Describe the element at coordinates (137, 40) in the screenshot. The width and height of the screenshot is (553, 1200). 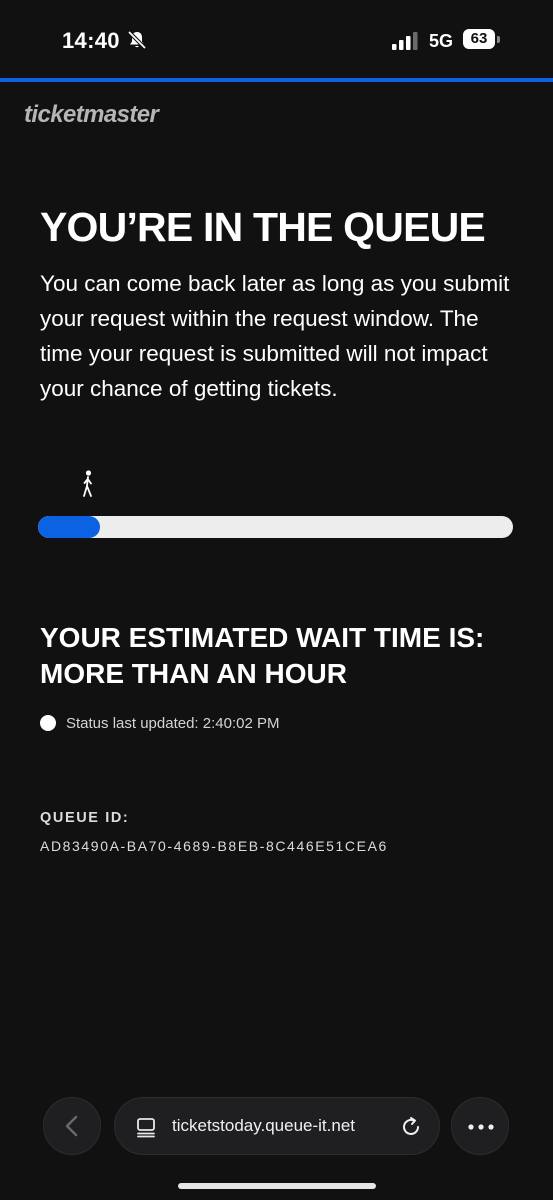
I see `bell-slash-icon` at that location.